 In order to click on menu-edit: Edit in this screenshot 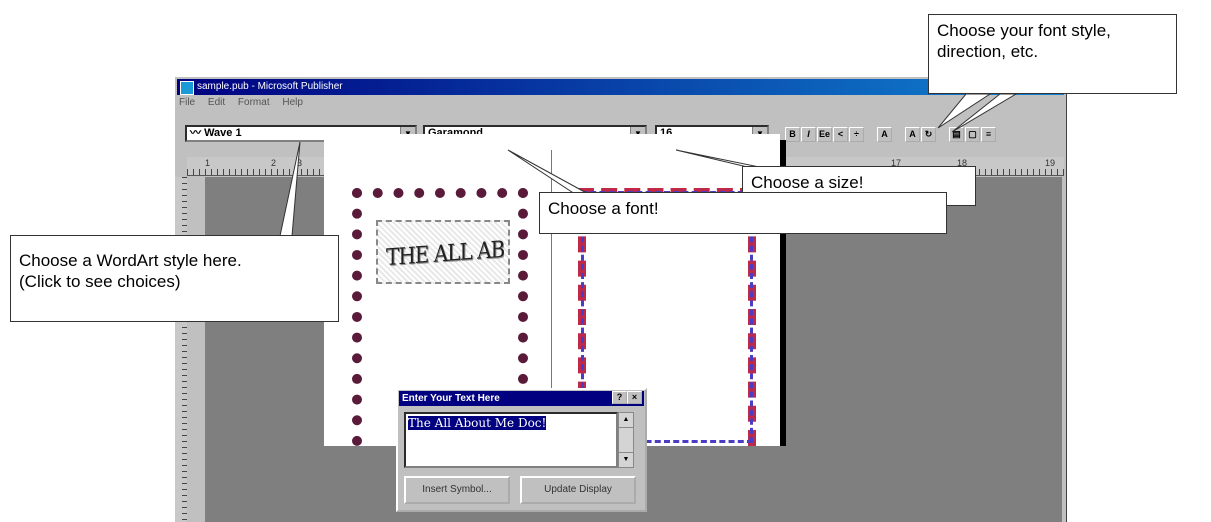, I will do `click(216, 102)`.